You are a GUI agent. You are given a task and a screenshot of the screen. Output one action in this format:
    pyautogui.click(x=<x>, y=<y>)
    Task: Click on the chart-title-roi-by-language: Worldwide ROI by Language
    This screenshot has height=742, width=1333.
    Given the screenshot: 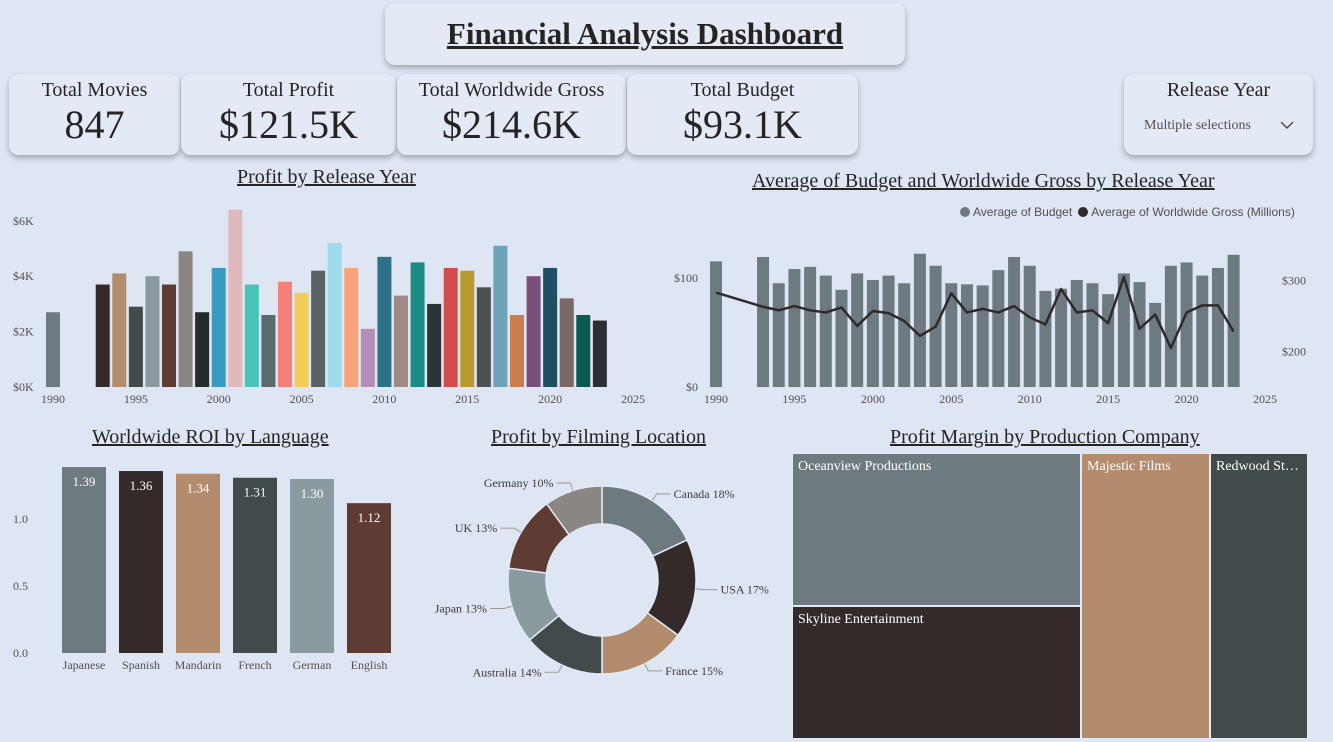 What is the action you would take?
    pyautogui.click(x=210, y=437)
    